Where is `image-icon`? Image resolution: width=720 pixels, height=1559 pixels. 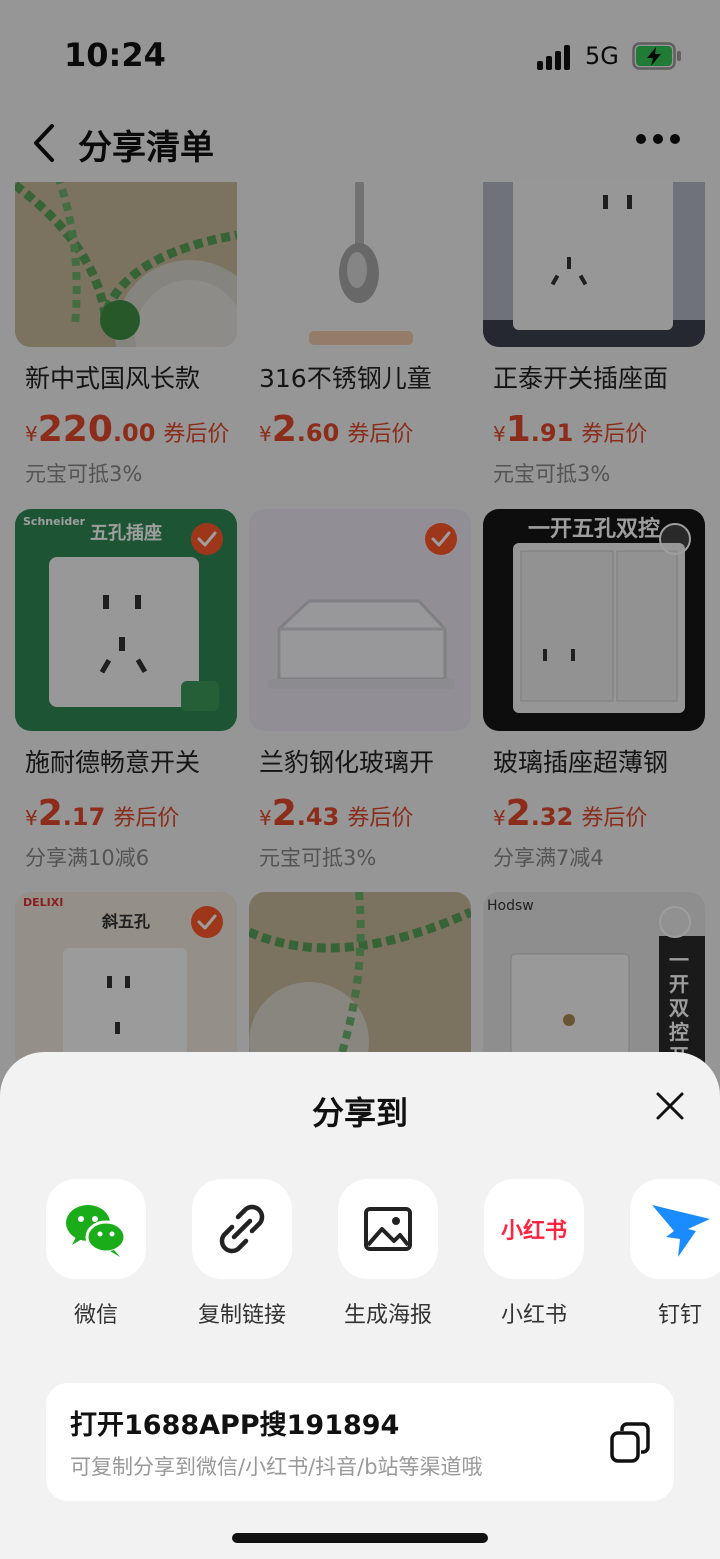
image-icon is located at coordinates (388, 1229).